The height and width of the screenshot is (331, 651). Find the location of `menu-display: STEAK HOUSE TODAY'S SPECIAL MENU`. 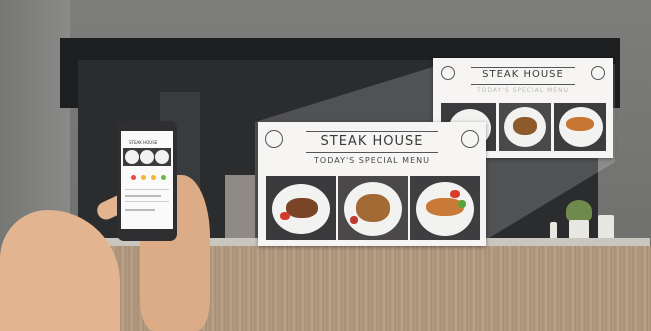

menu-display: STEAK HOUSE TODAY'S SPECIAL MENU is located at coordinates (372, 184).